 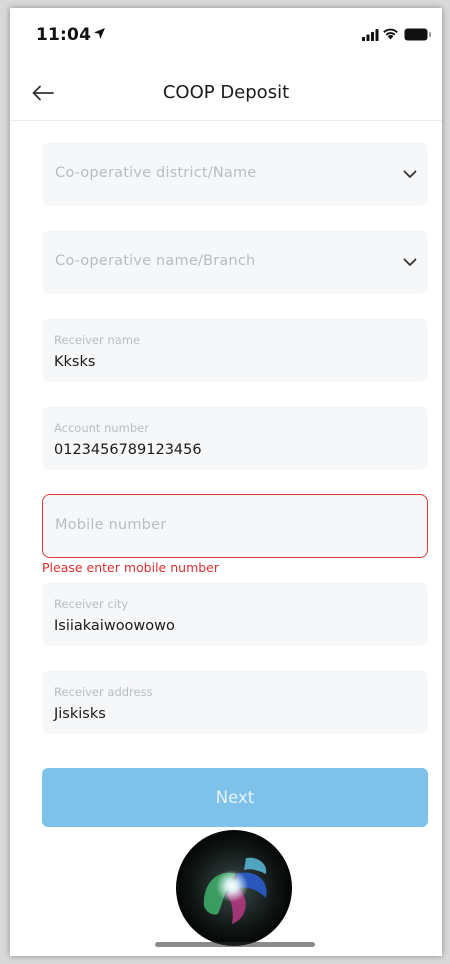 What do you see at coordinates (97, 340) in the screenshot?
I see `receiver-name-label: Receiver name` at bounding box center [97, 340].